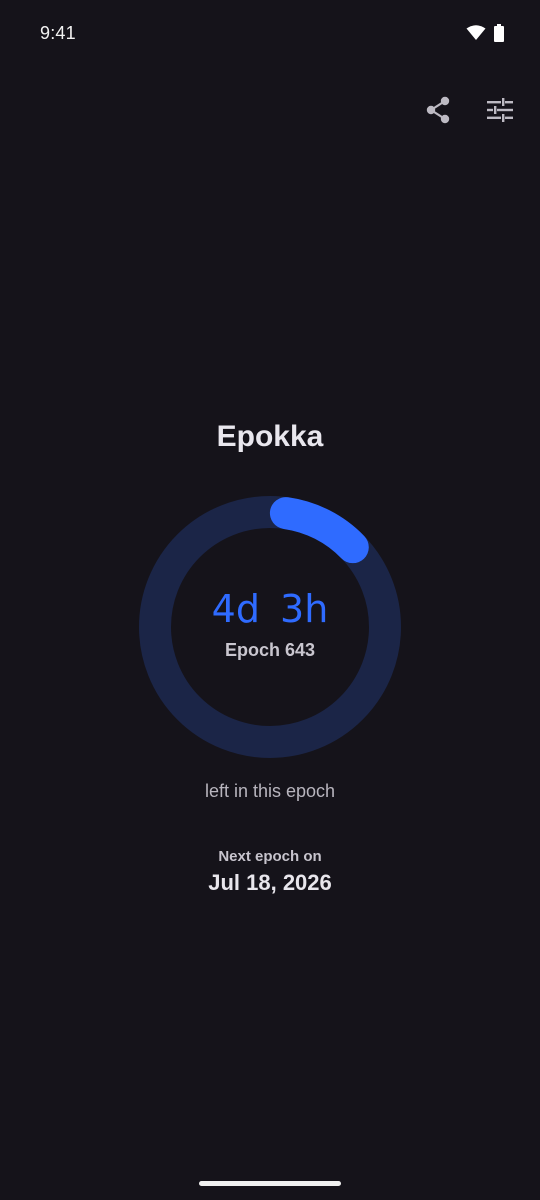  What do you see at coordinates (469, 112) in the screenshot?
I see `top-actions` at bounding box center [469, 112].